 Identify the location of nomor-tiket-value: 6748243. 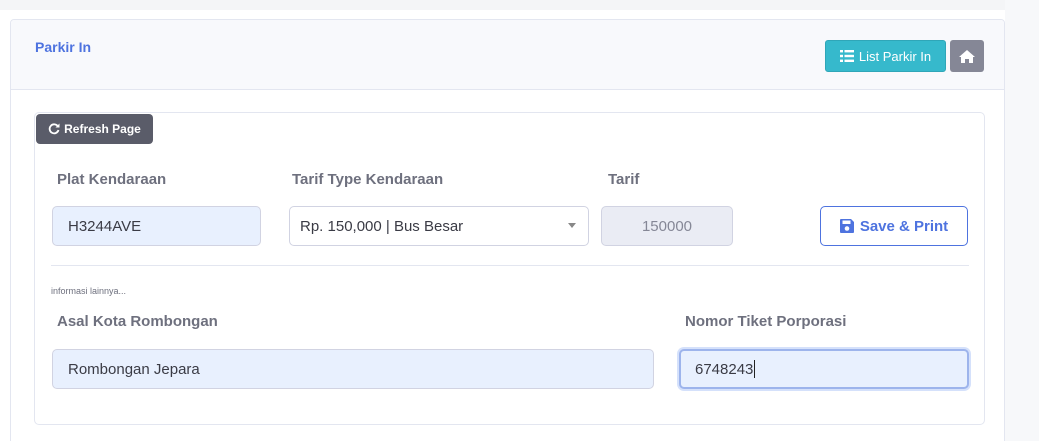
(724, 369).